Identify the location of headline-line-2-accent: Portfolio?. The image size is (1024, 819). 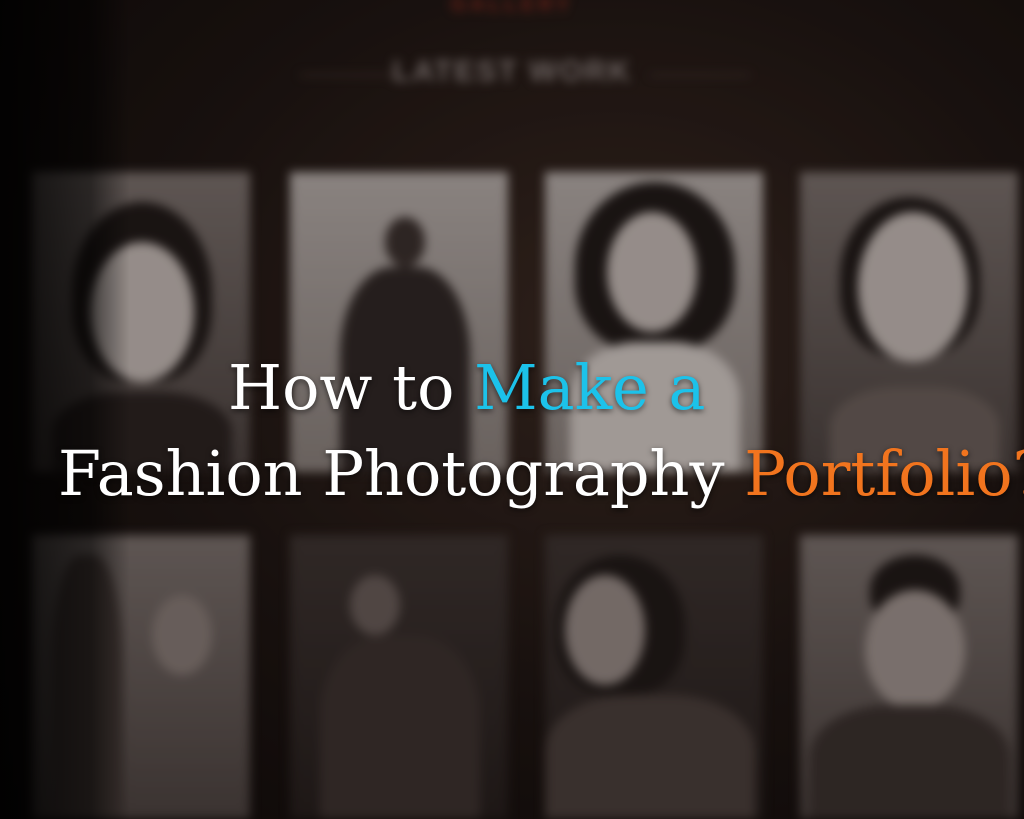
(884, 473).